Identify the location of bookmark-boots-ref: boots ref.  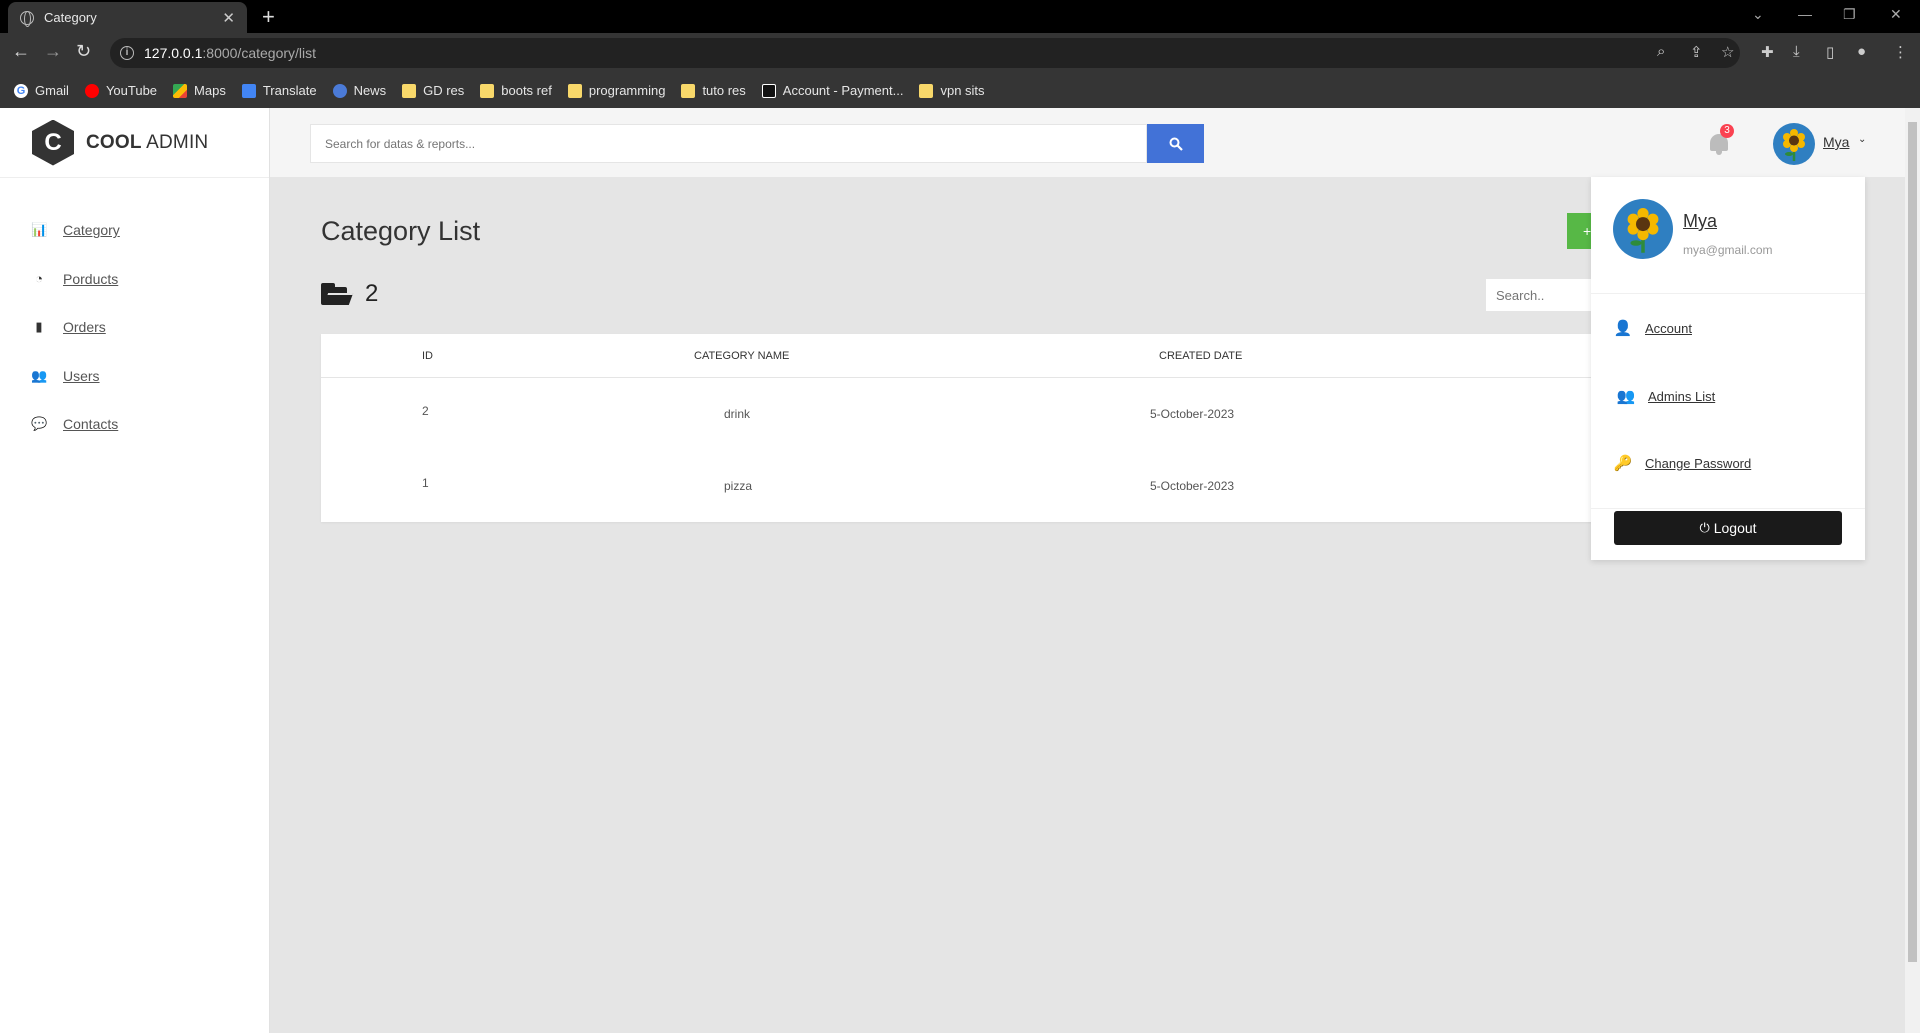
(516, 90).